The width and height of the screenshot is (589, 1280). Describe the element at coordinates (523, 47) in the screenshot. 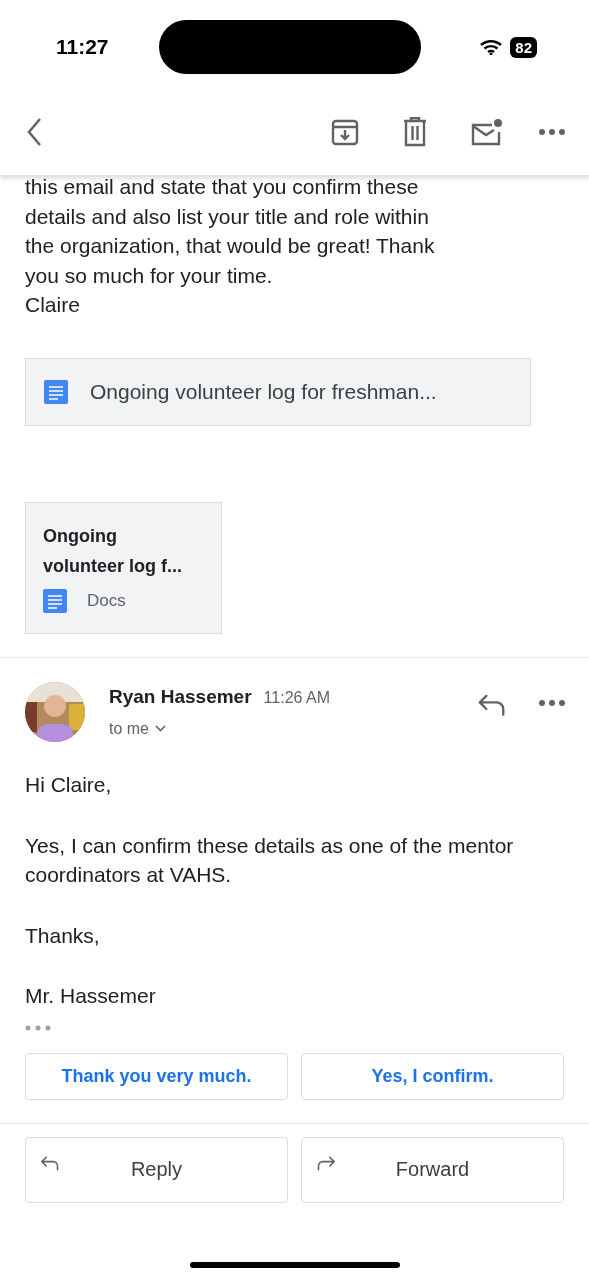

I see `battery-level: 82` at that location.